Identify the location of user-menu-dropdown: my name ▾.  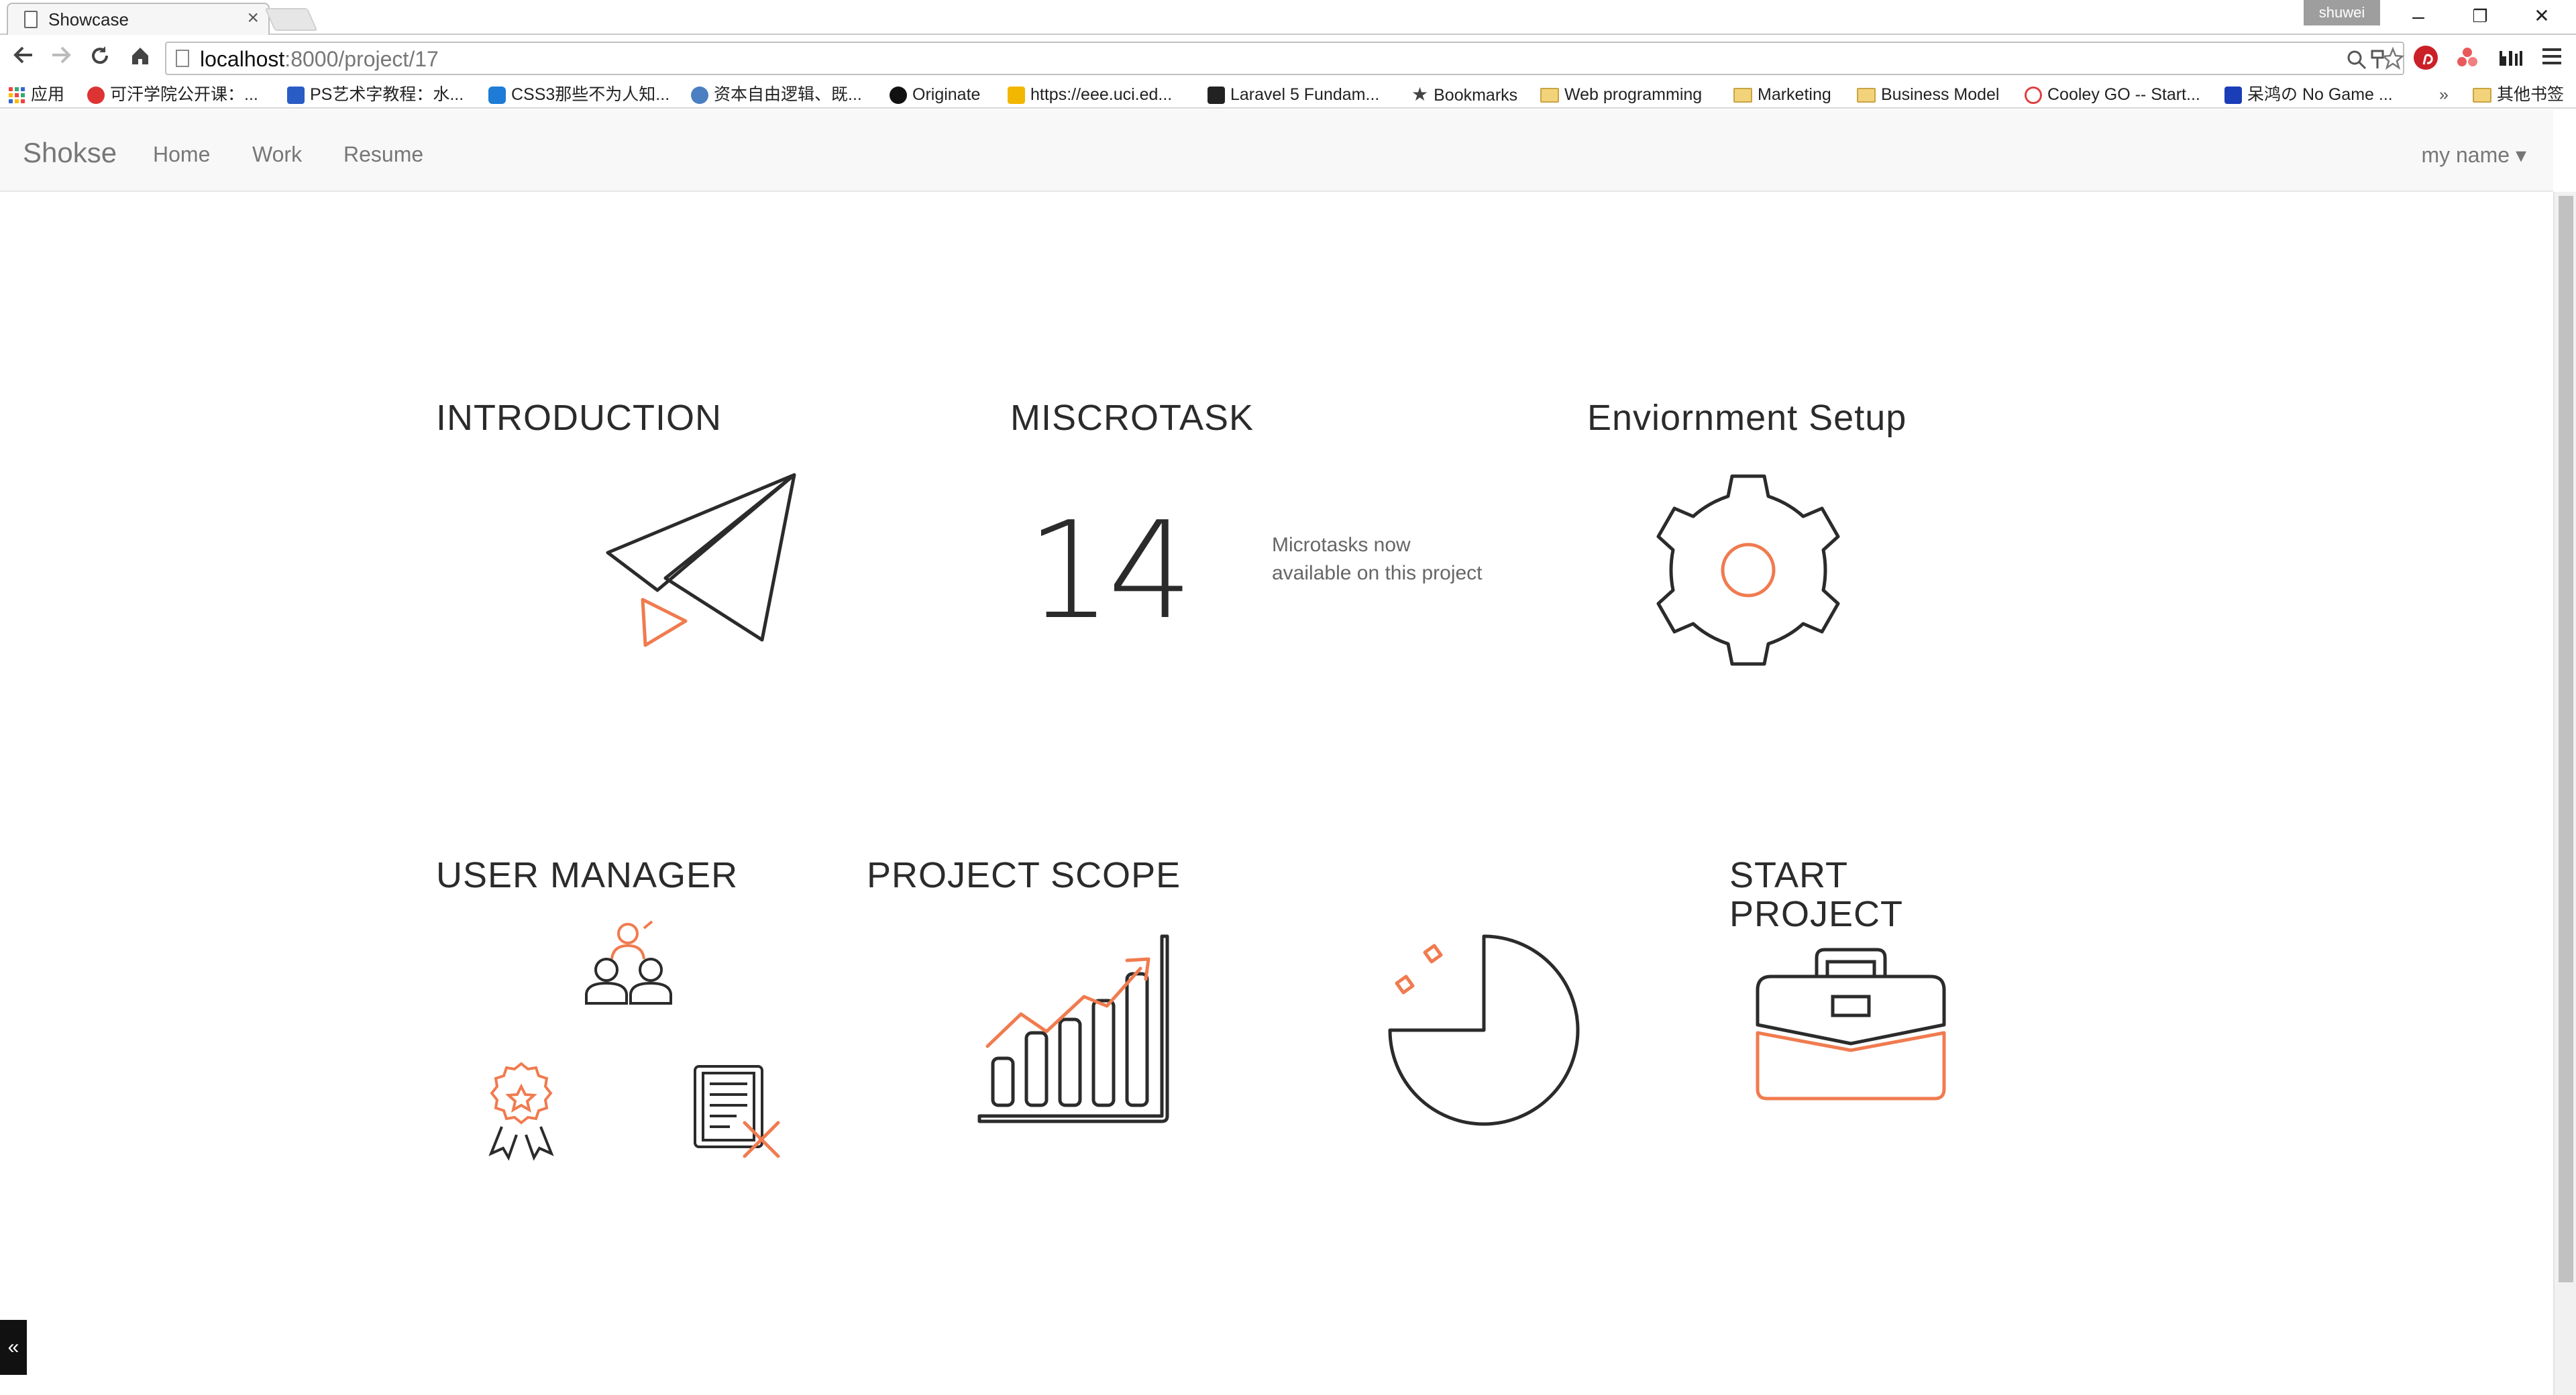
(2473, 155).